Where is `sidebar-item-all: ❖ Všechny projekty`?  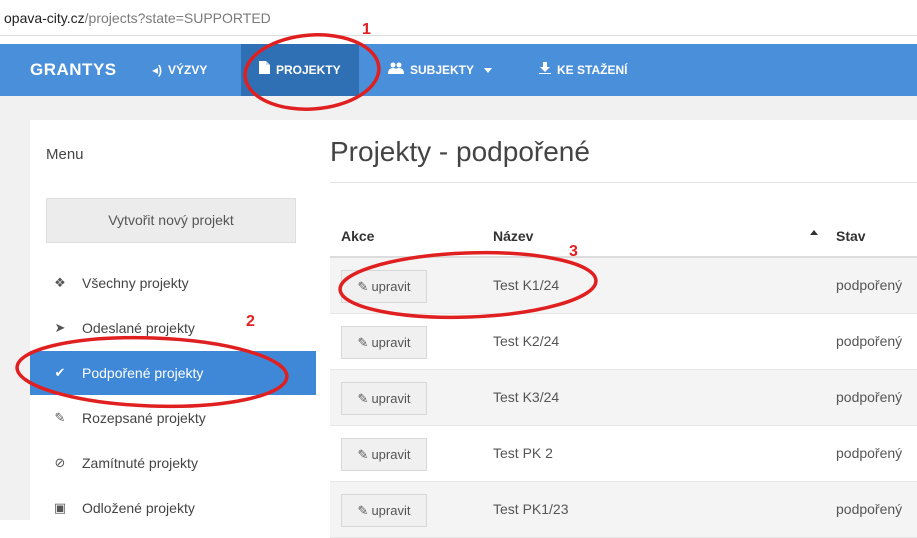 sidebar-item-all: ❖ Všechny projekty is located at coordinates (173, 283).